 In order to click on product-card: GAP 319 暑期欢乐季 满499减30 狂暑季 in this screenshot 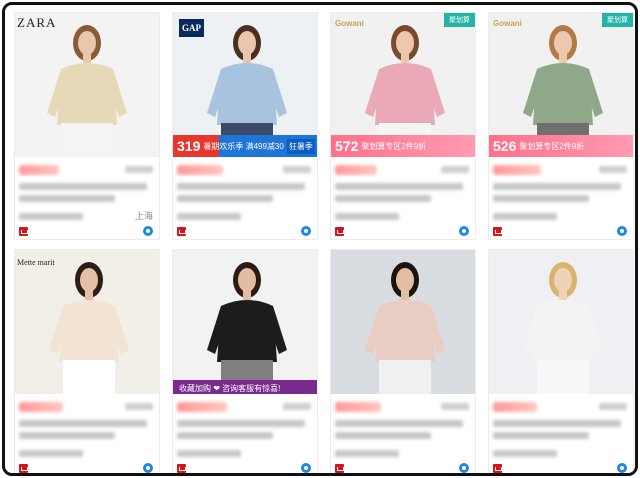, I will do `click(245, 126)`.